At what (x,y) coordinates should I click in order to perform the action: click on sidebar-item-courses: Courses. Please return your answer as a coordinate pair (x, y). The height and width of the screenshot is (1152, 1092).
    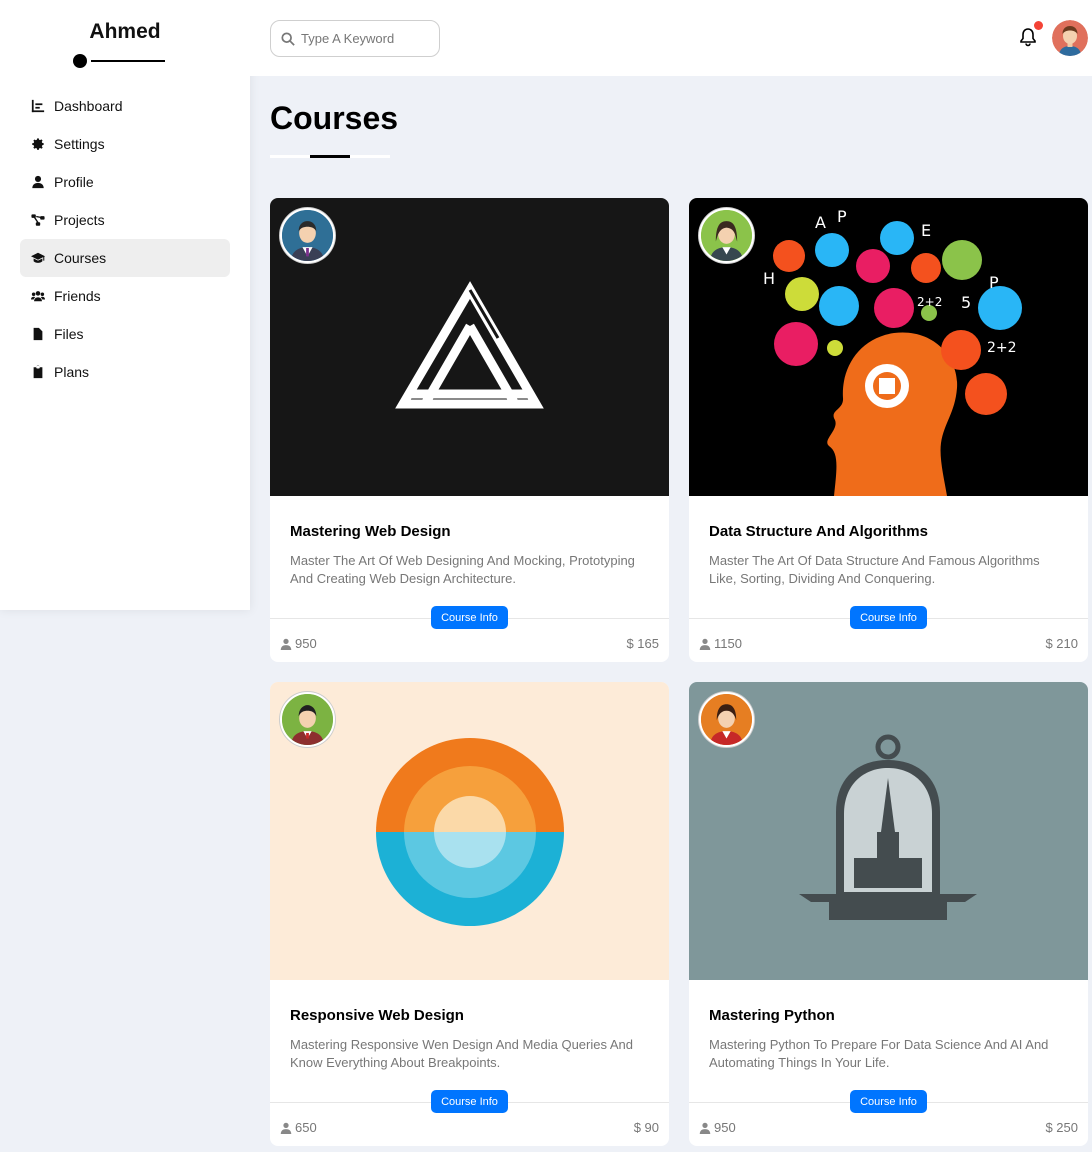
    Looking at the image, I should click on (125, 258).